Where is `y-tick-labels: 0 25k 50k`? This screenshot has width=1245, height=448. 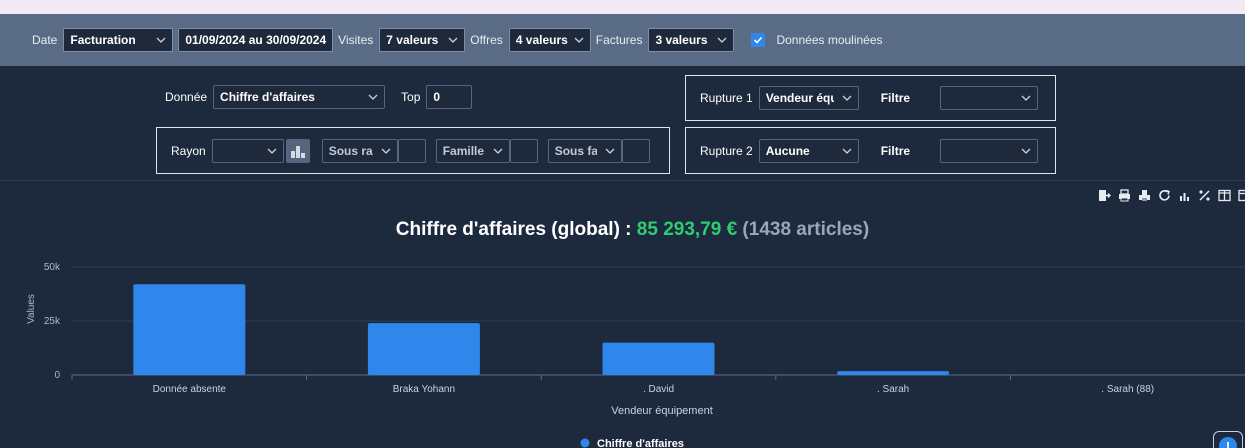
y-tick-labels: 0 25k 50k is located at coordinates (52, 321).